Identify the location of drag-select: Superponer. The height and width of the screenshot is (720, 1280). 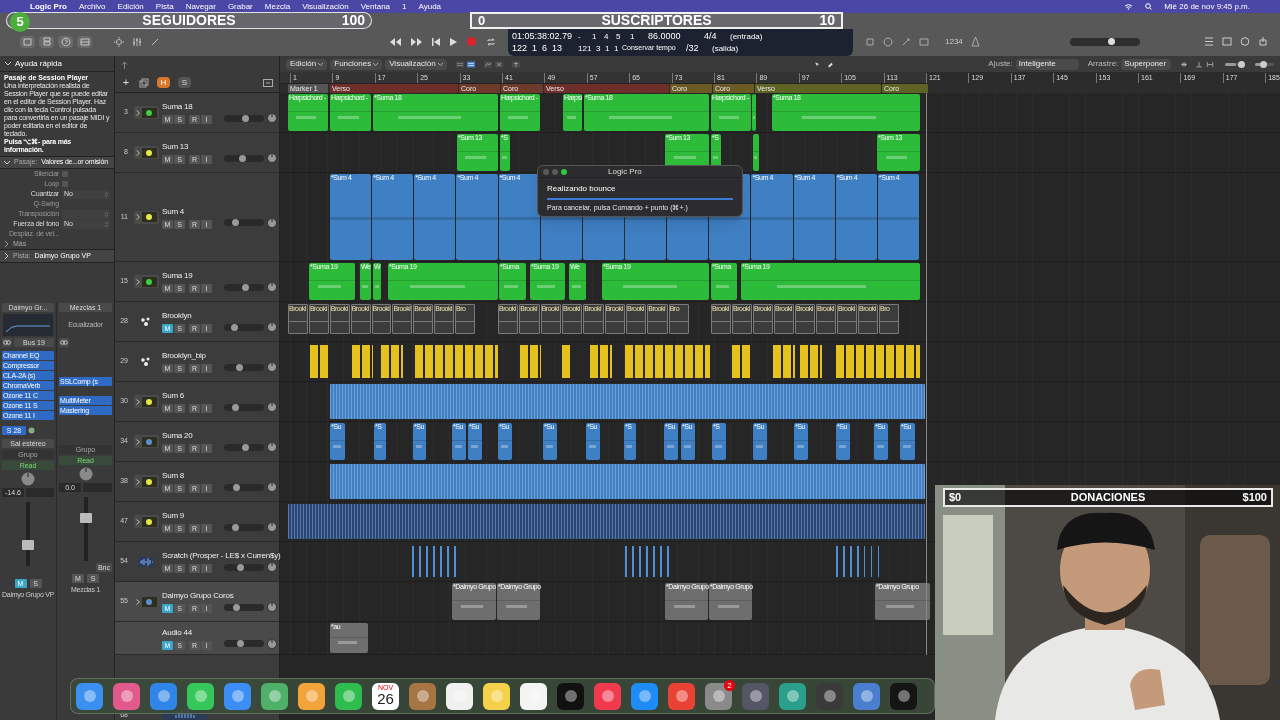
(1146, 64).